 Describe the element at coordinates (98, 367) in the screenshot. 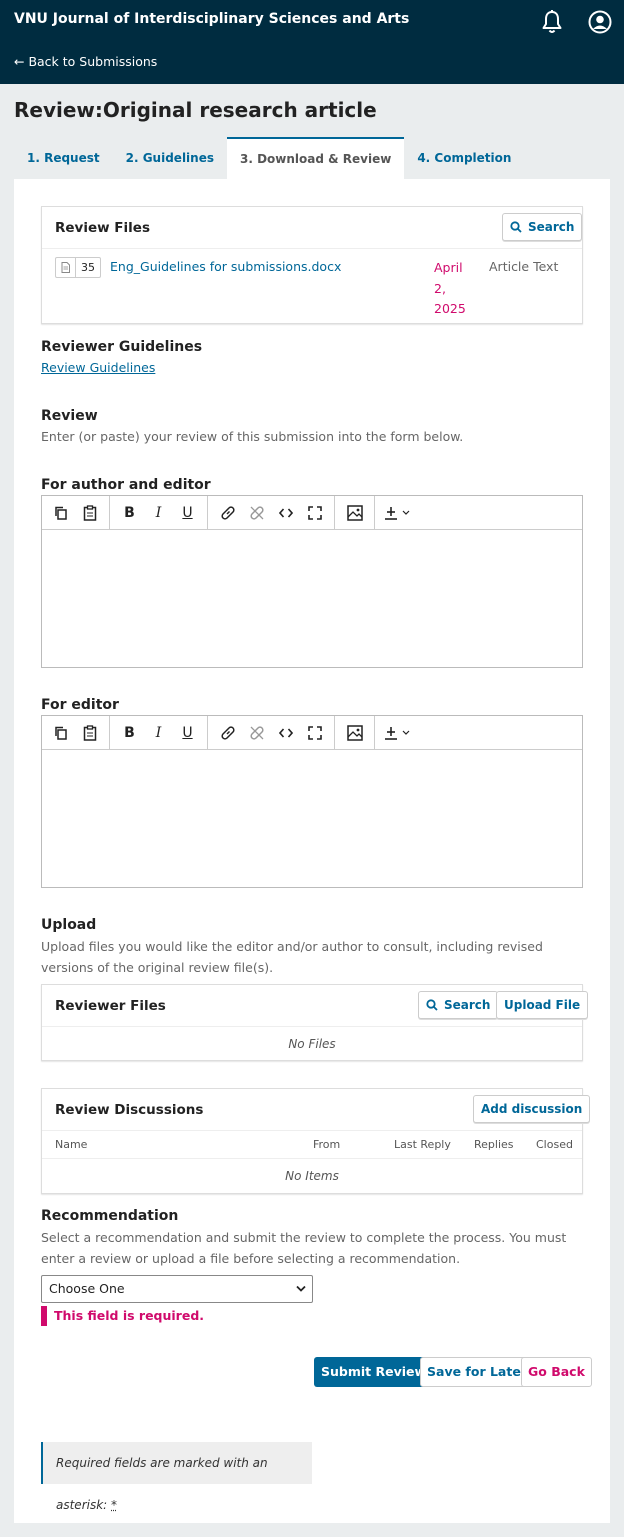

I see `review-guidelines-link: Review Guidelines` at that location.